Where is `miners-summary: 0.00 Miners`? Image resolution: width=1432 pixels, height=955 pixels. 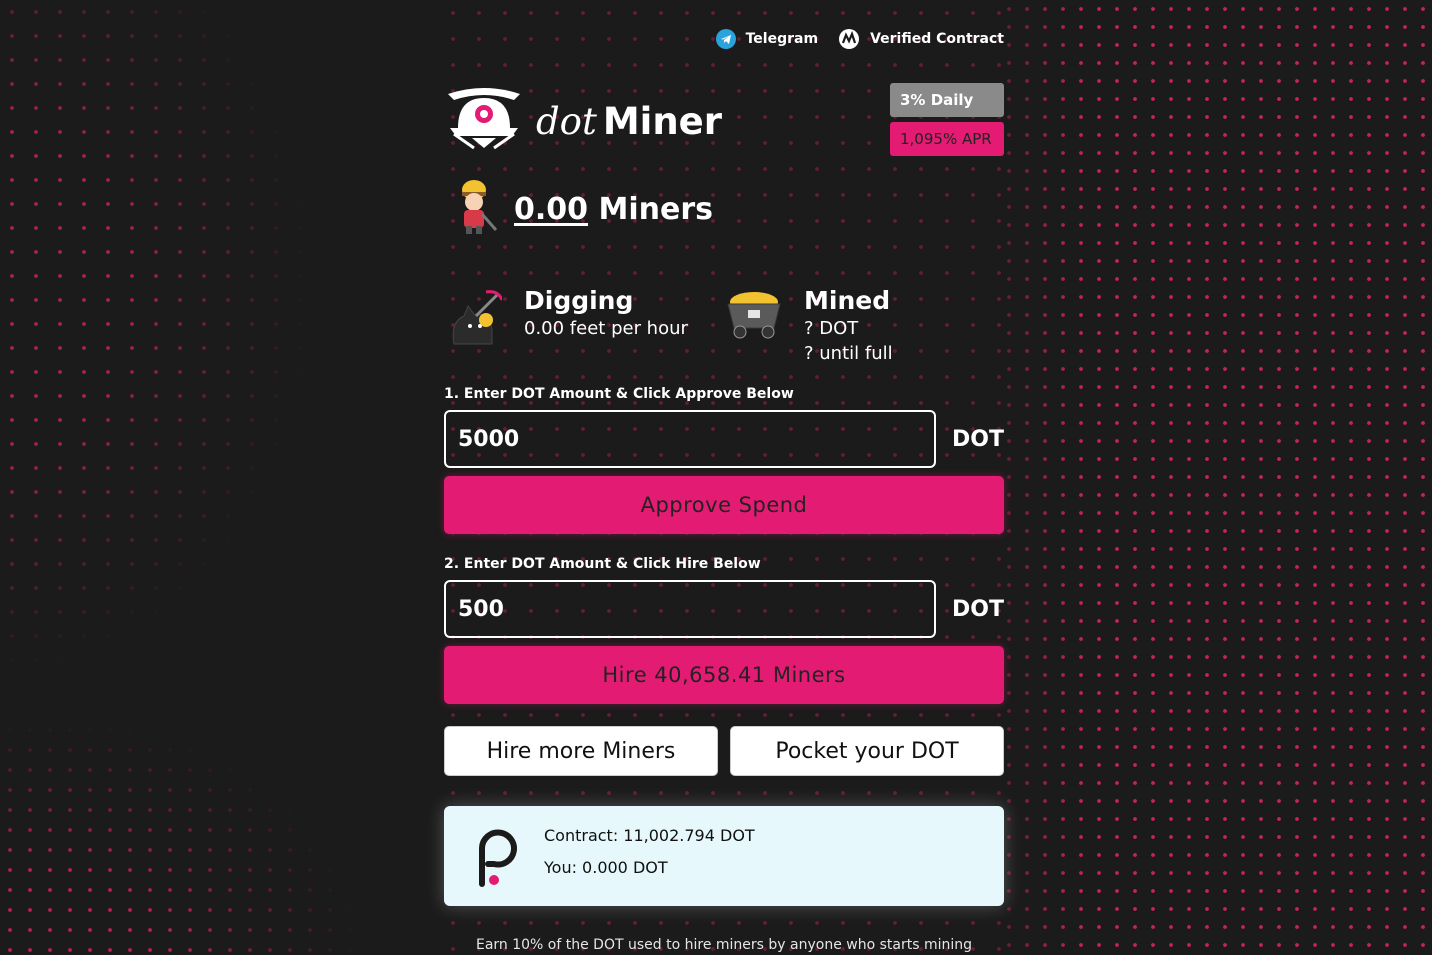 miners-summary: 0.00 Miners is located at coordinates (583, 209).